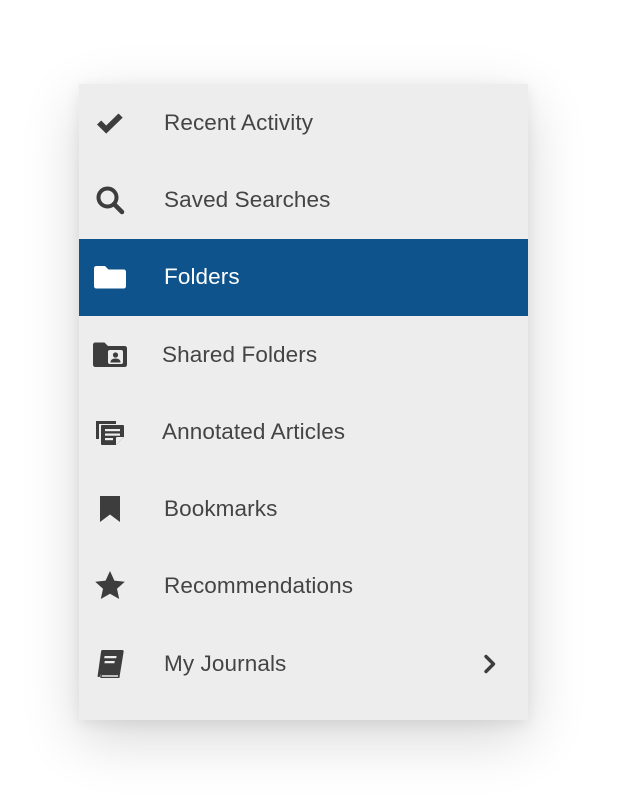 The height and width of the screenshot is (808, 621). I want to click on folder-icon, so click(110, 277).